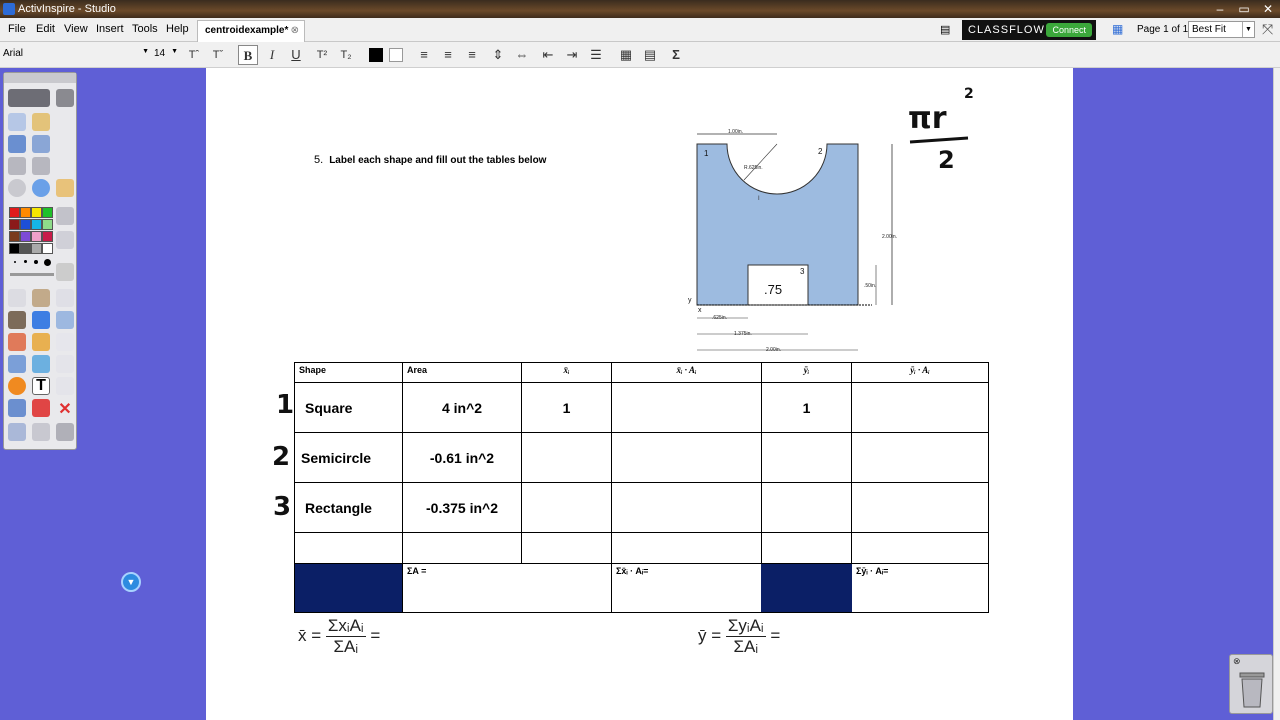  I want to click on color-swatch-gray, so click(36, 248).